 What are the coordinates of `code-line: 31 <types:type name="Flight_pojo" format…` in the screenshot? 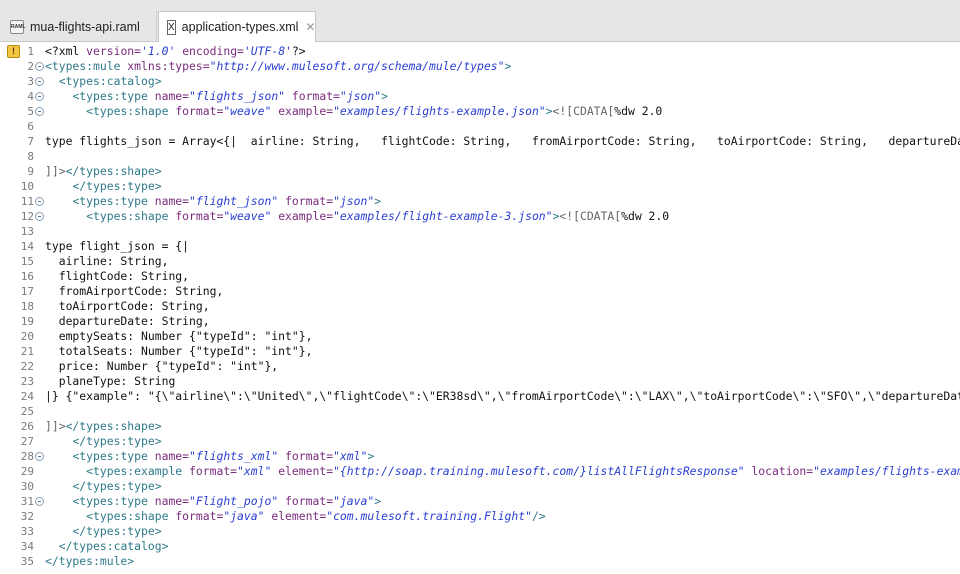 It's located at (480, 501).